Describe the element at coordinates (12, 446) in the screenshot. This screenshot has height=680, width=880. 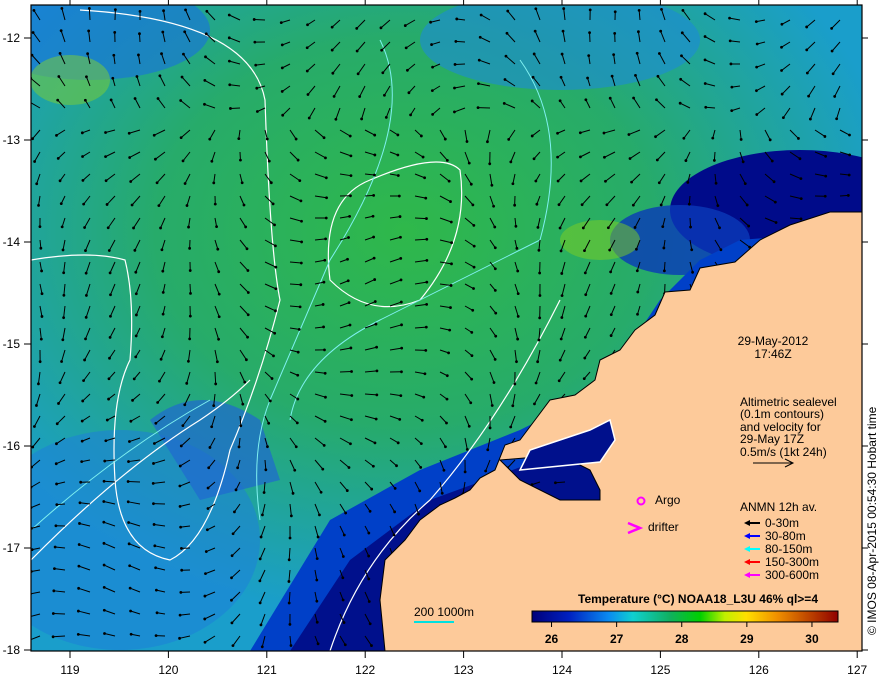
I see `y-tick-label: -16` at that location.